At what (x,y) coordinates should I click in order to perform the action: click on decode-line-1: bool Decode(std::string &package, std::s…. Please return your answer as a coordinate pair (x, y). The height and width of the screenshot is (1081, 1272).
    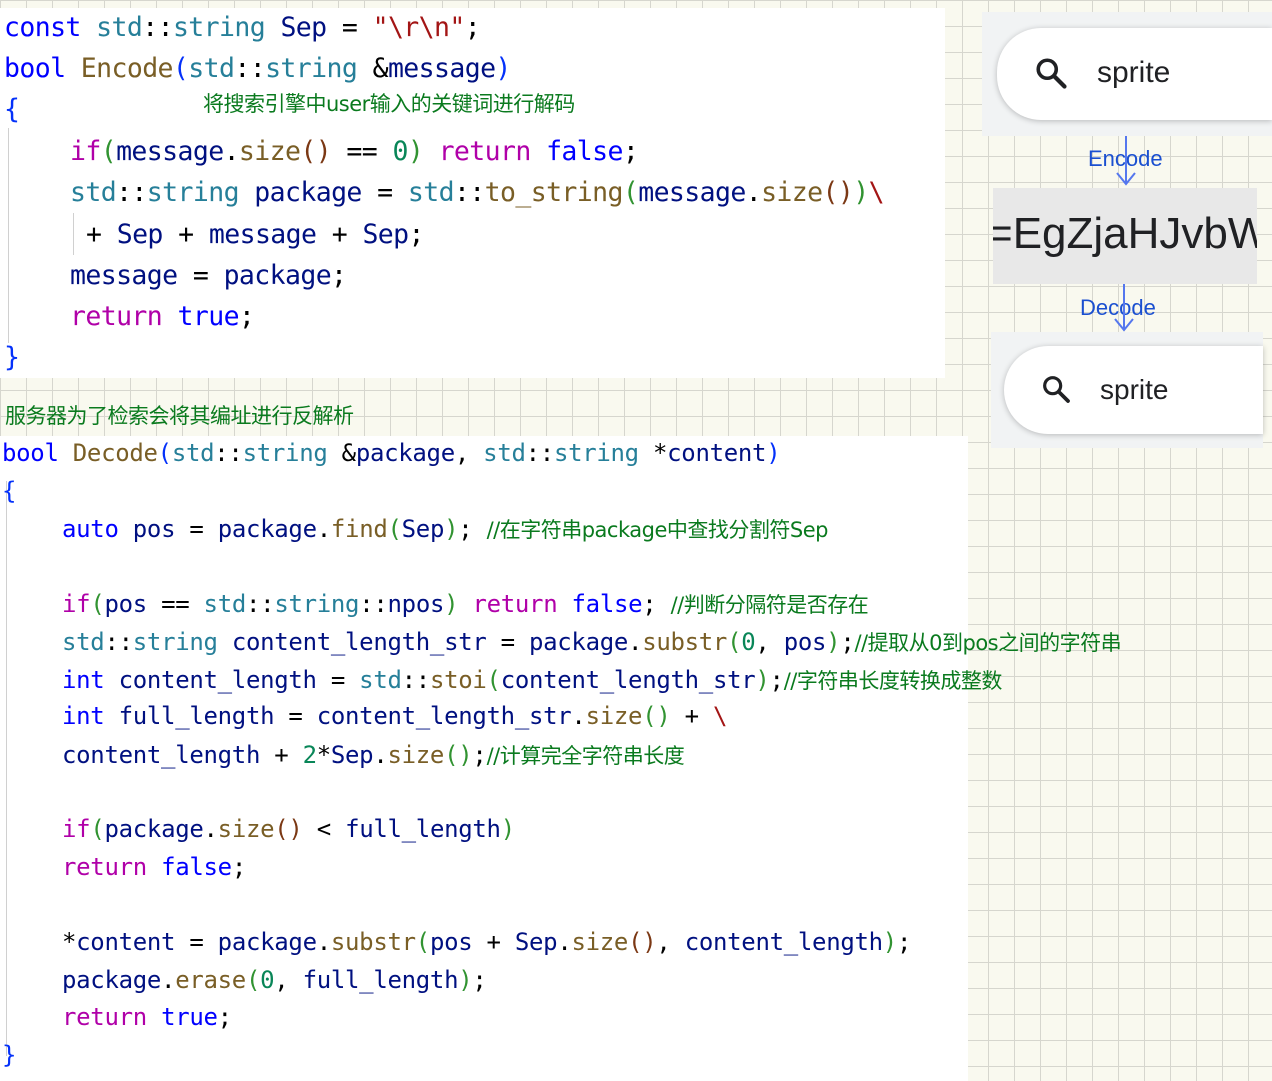
    Looking at the image, I should click on (391, 453).